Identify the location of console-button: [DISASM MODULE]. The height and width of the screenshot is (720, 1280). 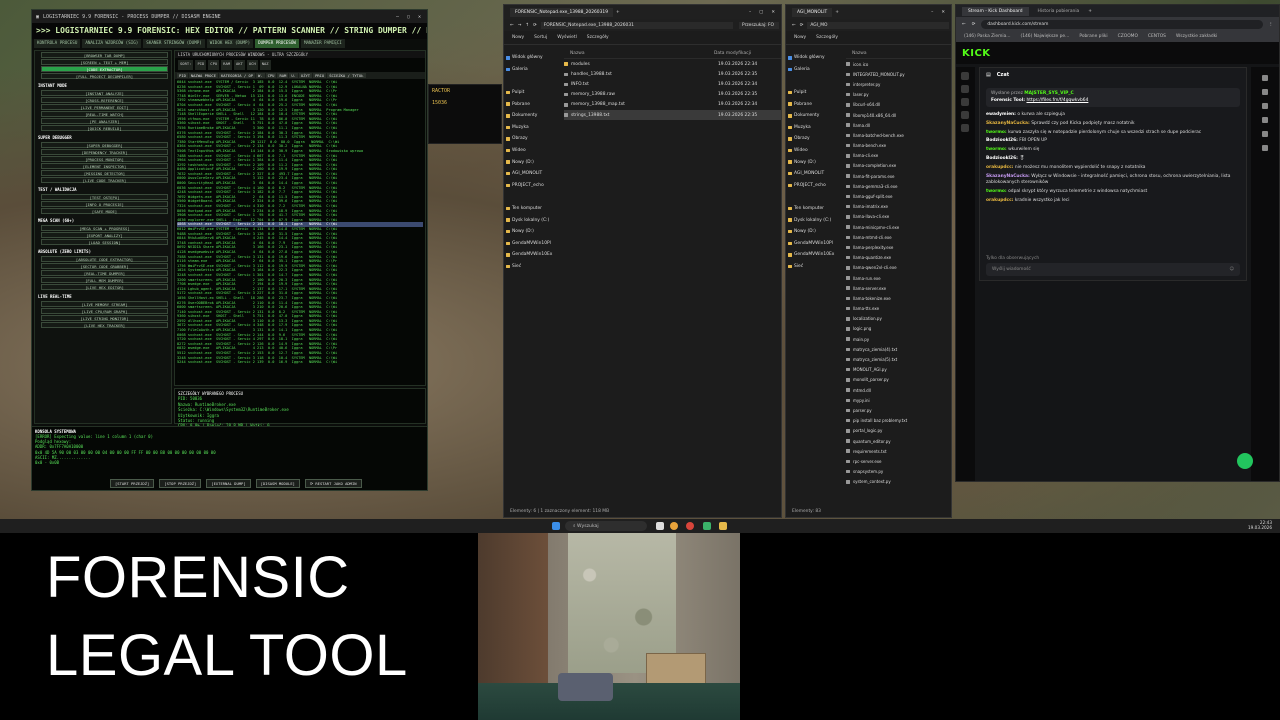
(277, 483).